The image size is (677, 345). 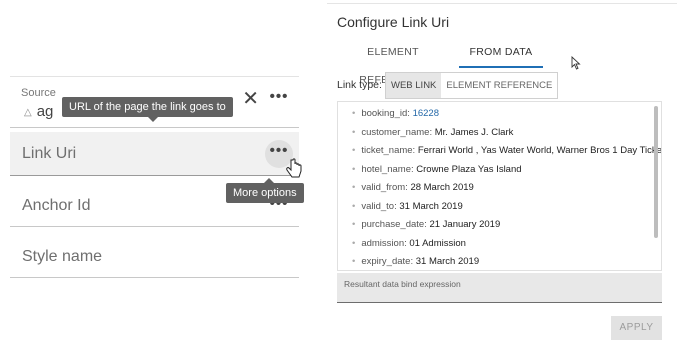 I want to click on list-item: • valid_from: 28 March 2019, so click(x=413, y=187).